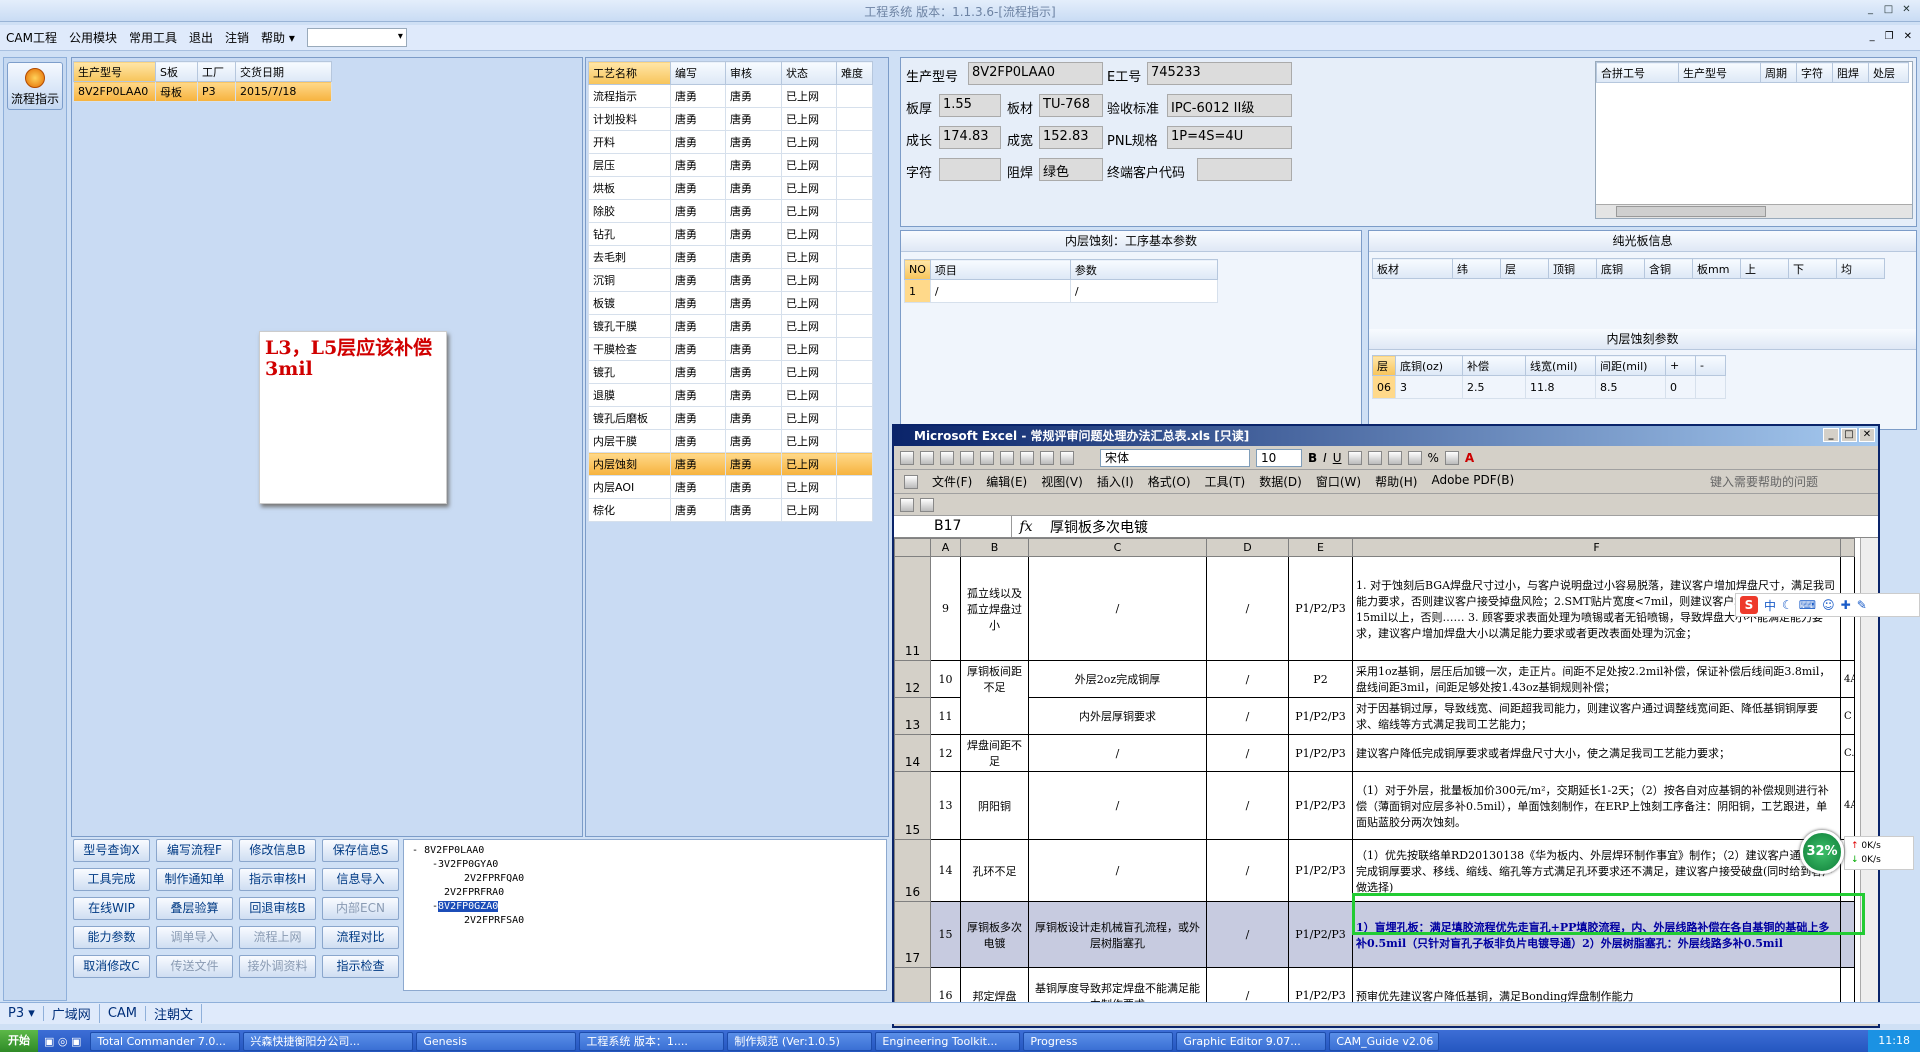 The height and width of the screenshot is (1052, 1920). Describe the element at coordinates (1828, 605) in the screenshot. I see `user-icon: ☺` at that location.